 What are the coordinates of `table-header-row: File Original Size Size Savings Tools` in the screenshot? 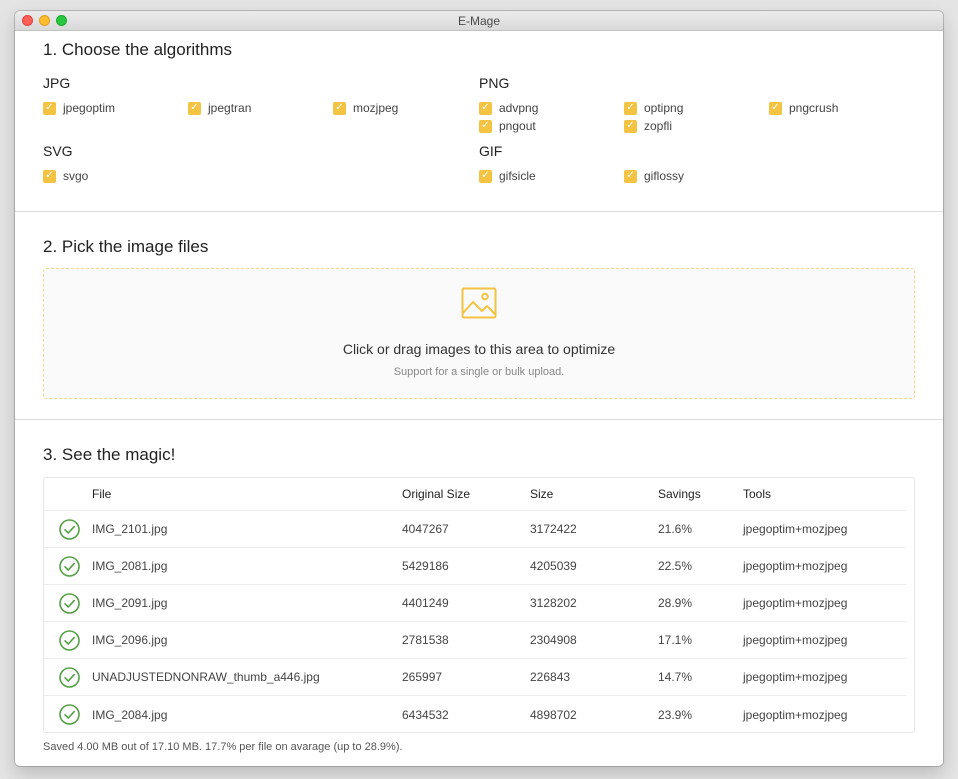 It's located at (475, 494).